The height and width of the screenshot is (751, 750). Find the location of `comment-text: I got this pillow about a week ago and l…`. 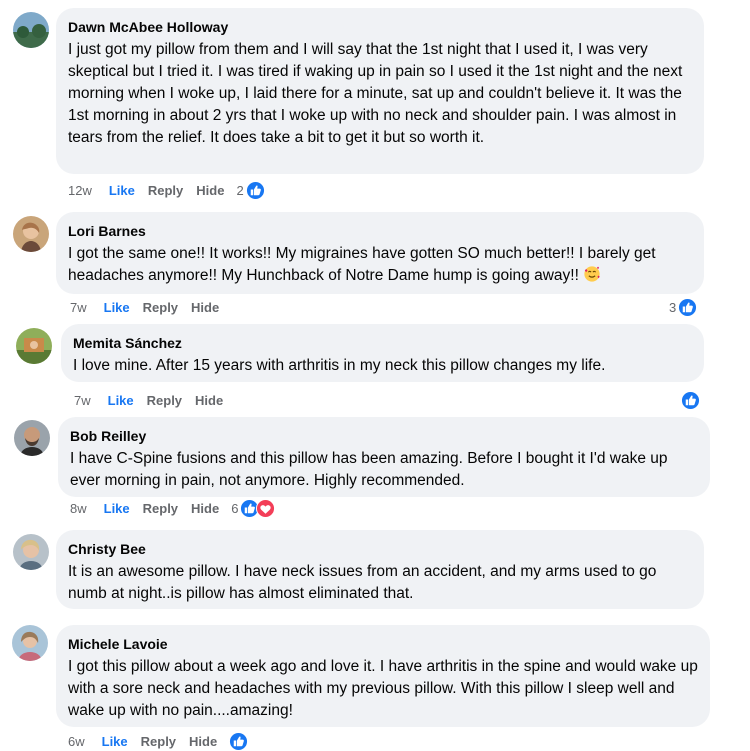

comment-text: I got this pillow about a week ago and l… is located at coordinates (383, 688).